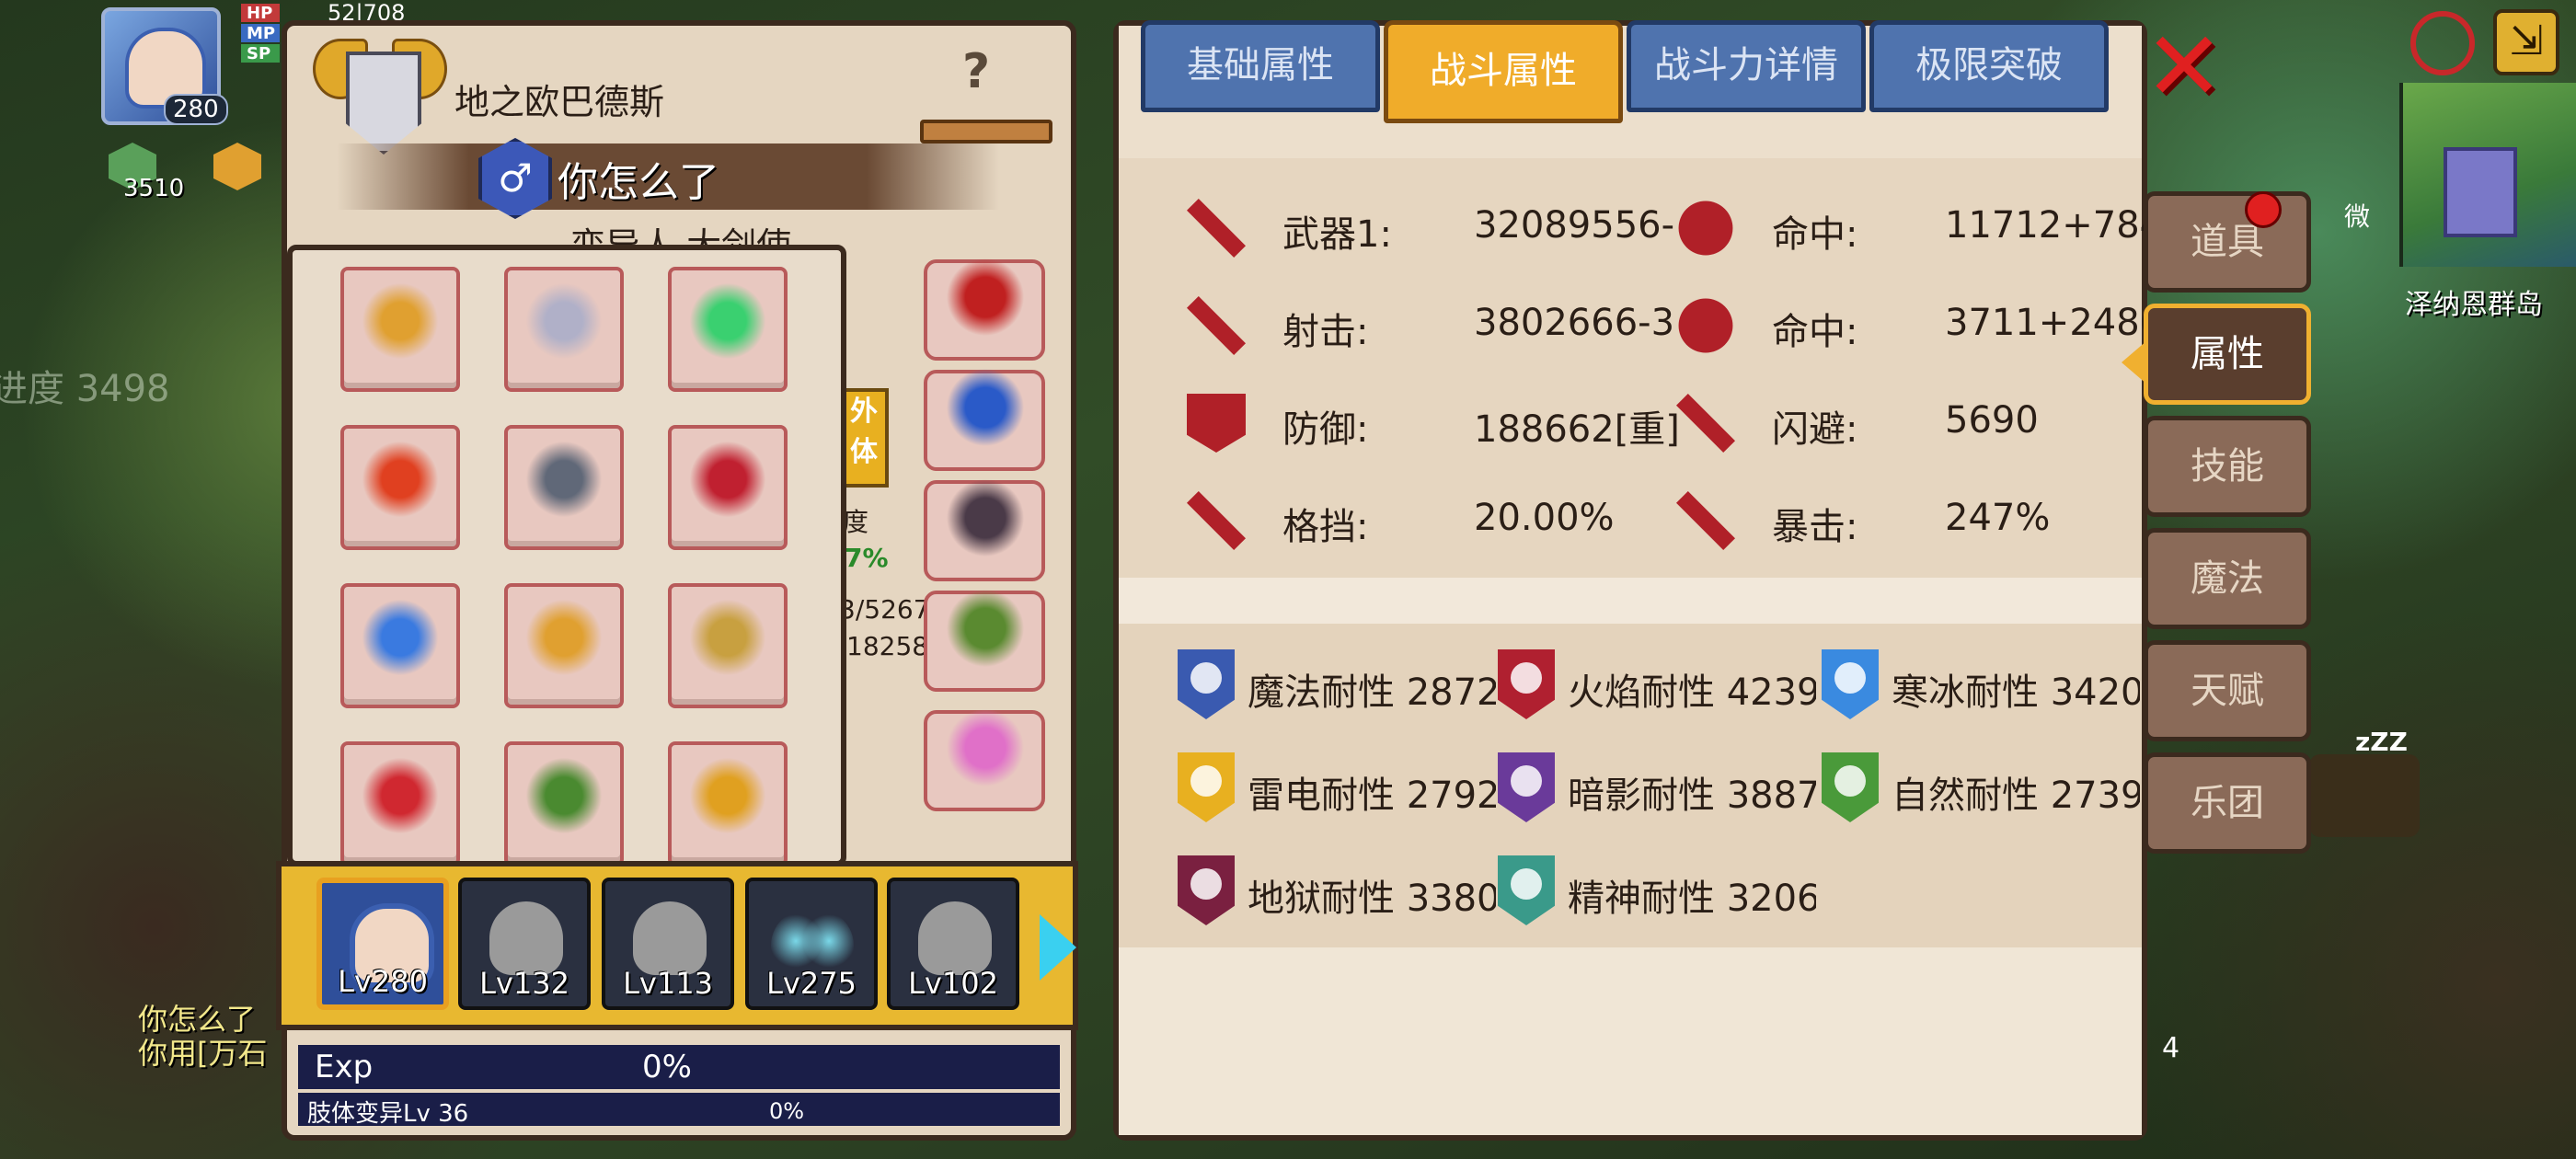 This screenshot has width=2576, height=1159. What do you see at coordinates (2227, 578) in the screenshot?
I see `side-menu-4: 魔法` at bounding box center [2227, 578].